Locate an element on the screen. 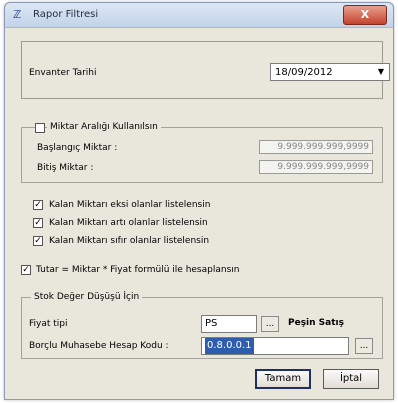 The width and height of the screenshot is (398, 403). iptal-button: İptal is located at coordinates (351, 379).